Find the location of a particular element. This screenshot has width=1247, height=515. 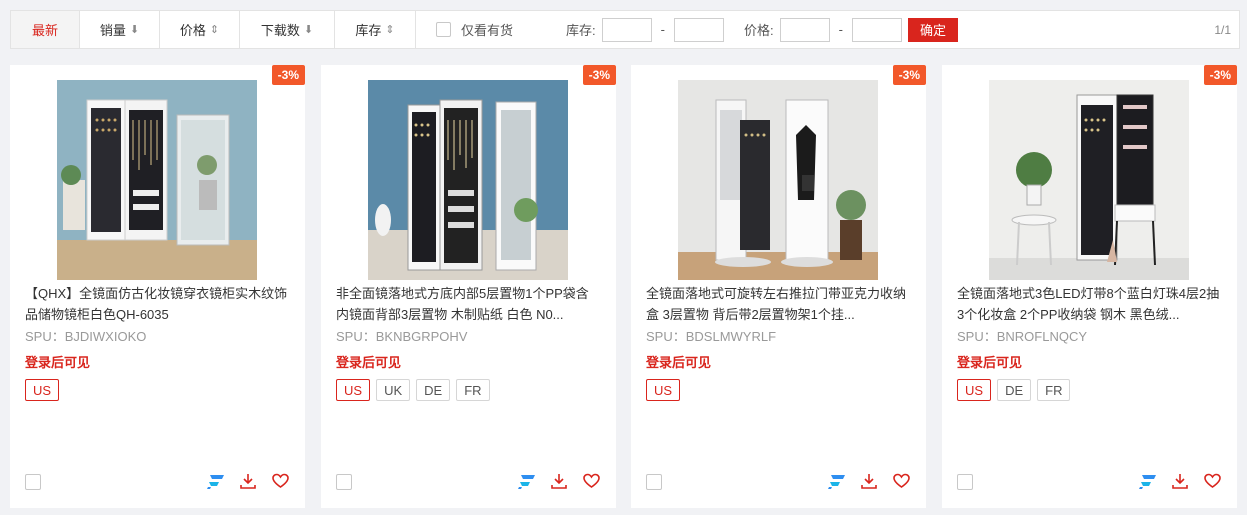

sort-tab-price: 价格 ⇕ is located at coordinates (200, 29).